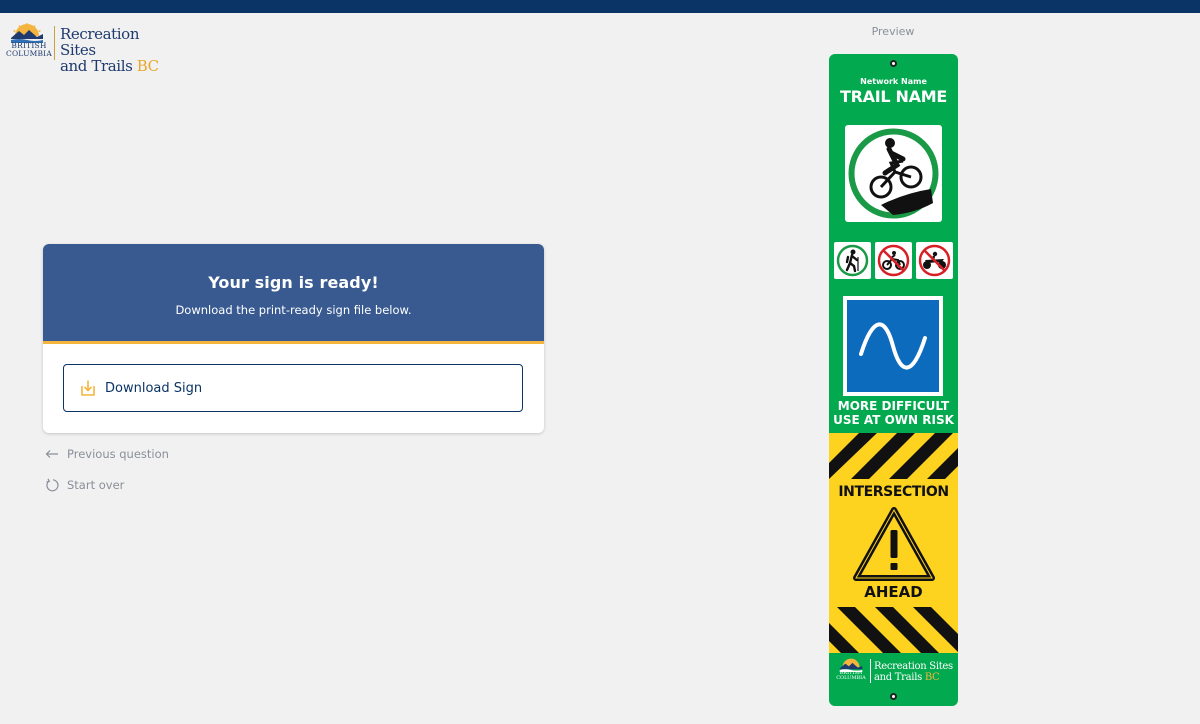  I want to click on more-difficult-icon, so click(893, 346).